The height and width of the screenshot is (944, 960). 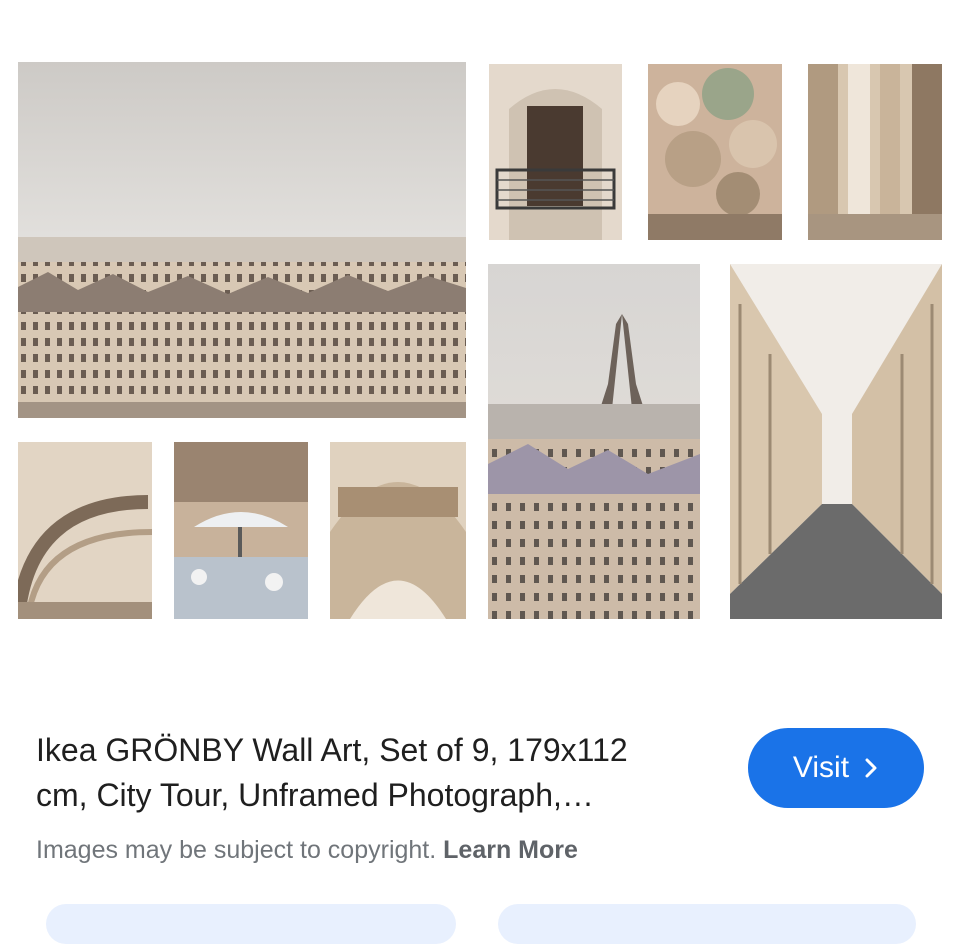 What do you see at coordinates (821, 767) in the screenshot?
I see `visit-button-label: Visit` at bounding box center [821, 767].